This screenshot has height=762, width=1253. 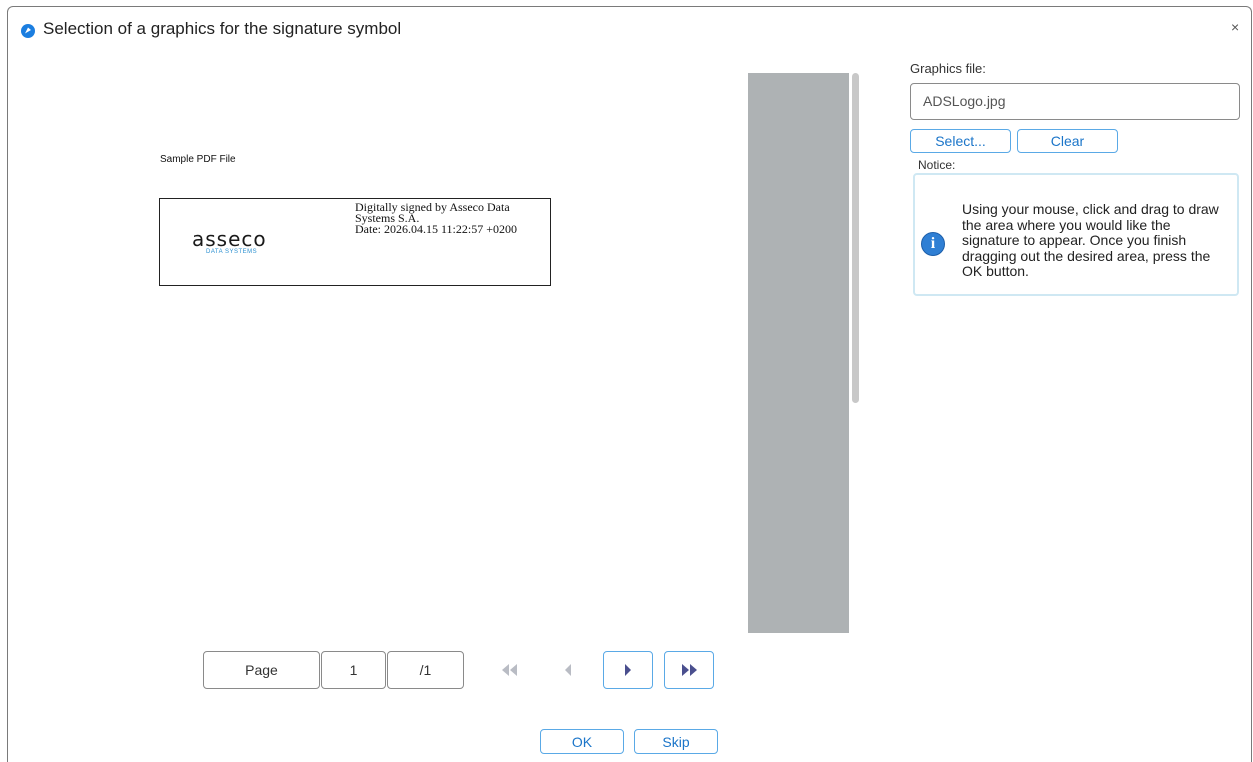 I want to click on asseco-logo: asseco DATA SYSTEMS, so click(x=248, y=241).